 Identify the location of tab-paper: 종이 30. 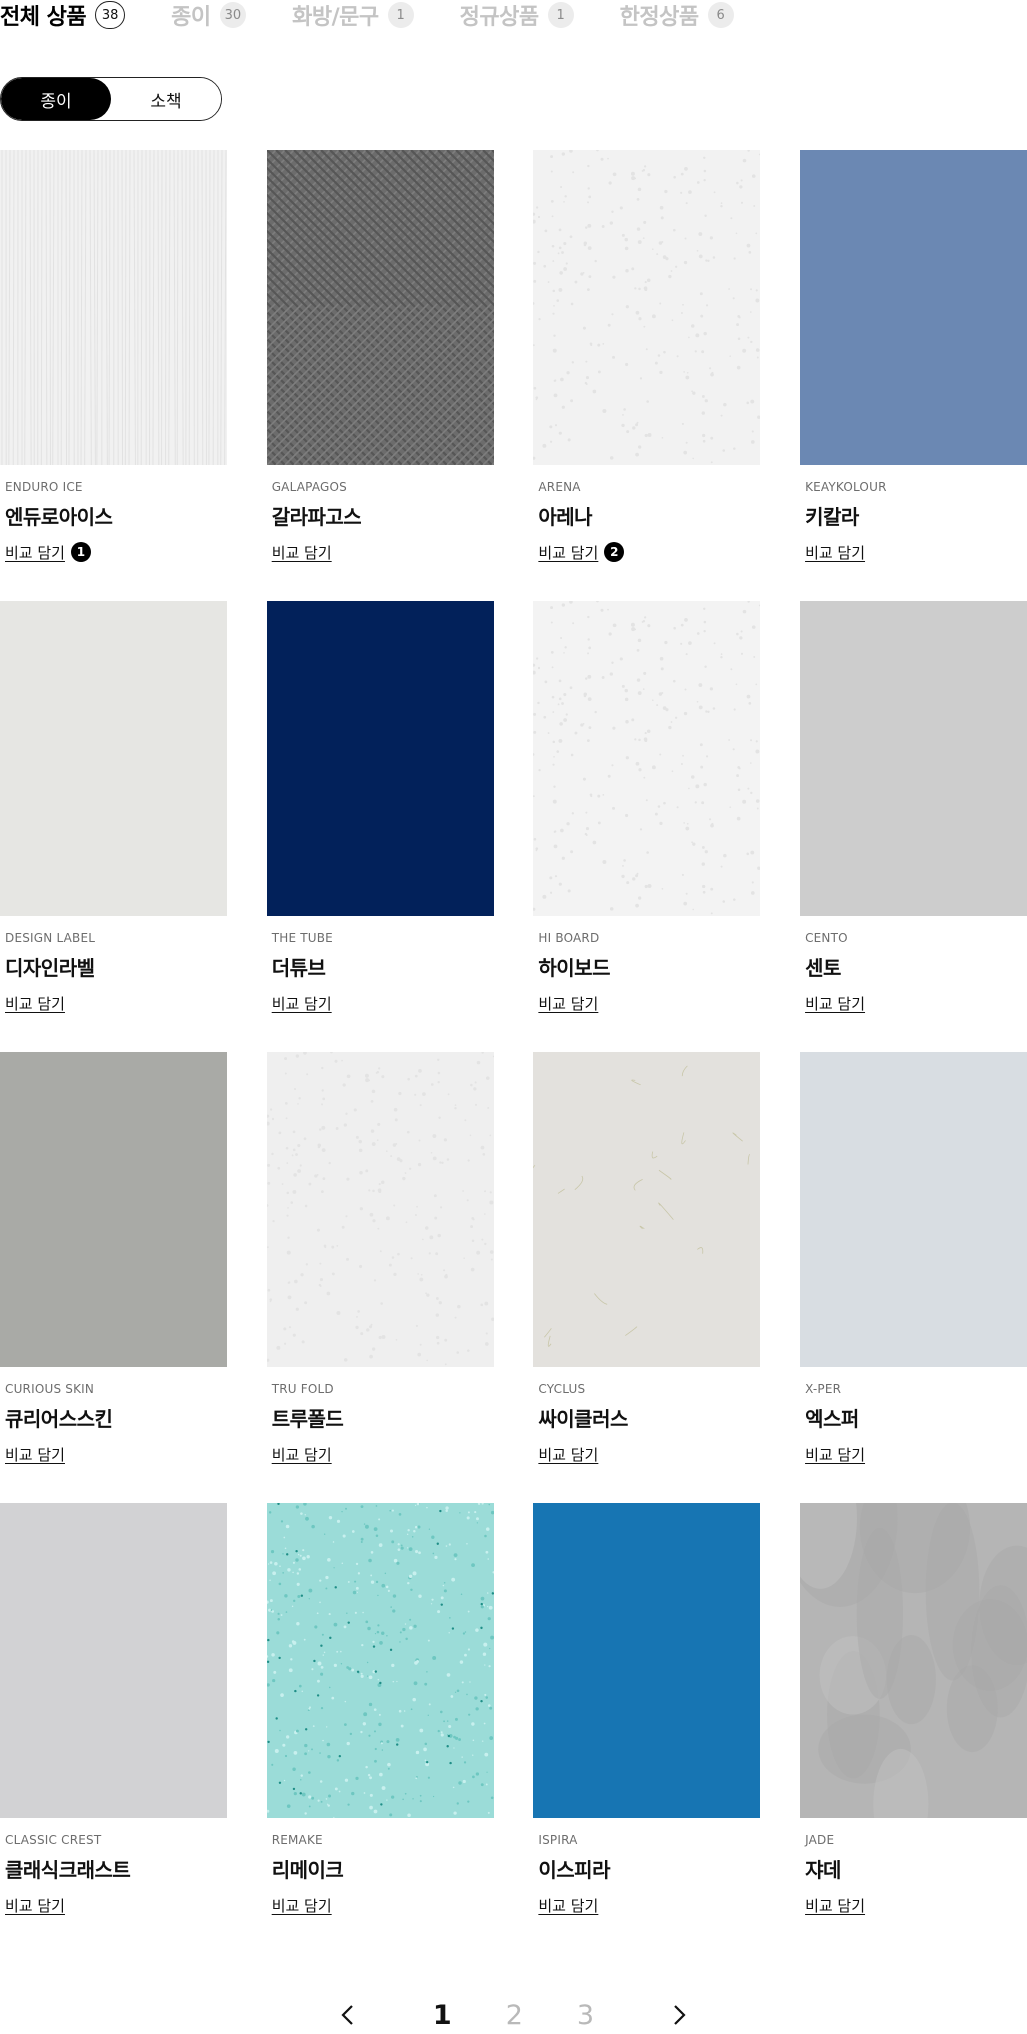
(209, 15).